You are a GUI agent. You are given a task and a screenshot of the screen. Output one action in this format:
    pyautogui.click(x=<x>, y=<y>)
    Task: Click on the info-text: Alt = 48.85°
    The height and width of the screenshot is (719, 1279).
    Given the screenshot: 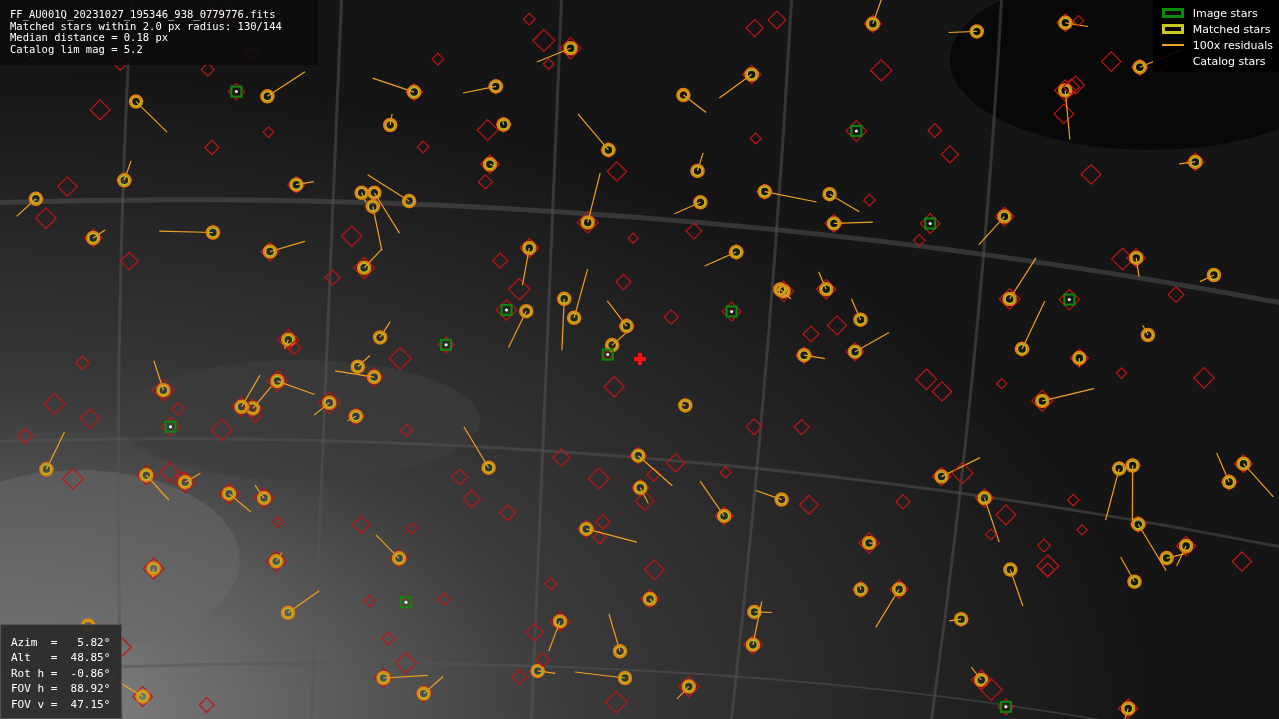 What is the action you would take?
    pyautogui.click(x=61, y=658)
    